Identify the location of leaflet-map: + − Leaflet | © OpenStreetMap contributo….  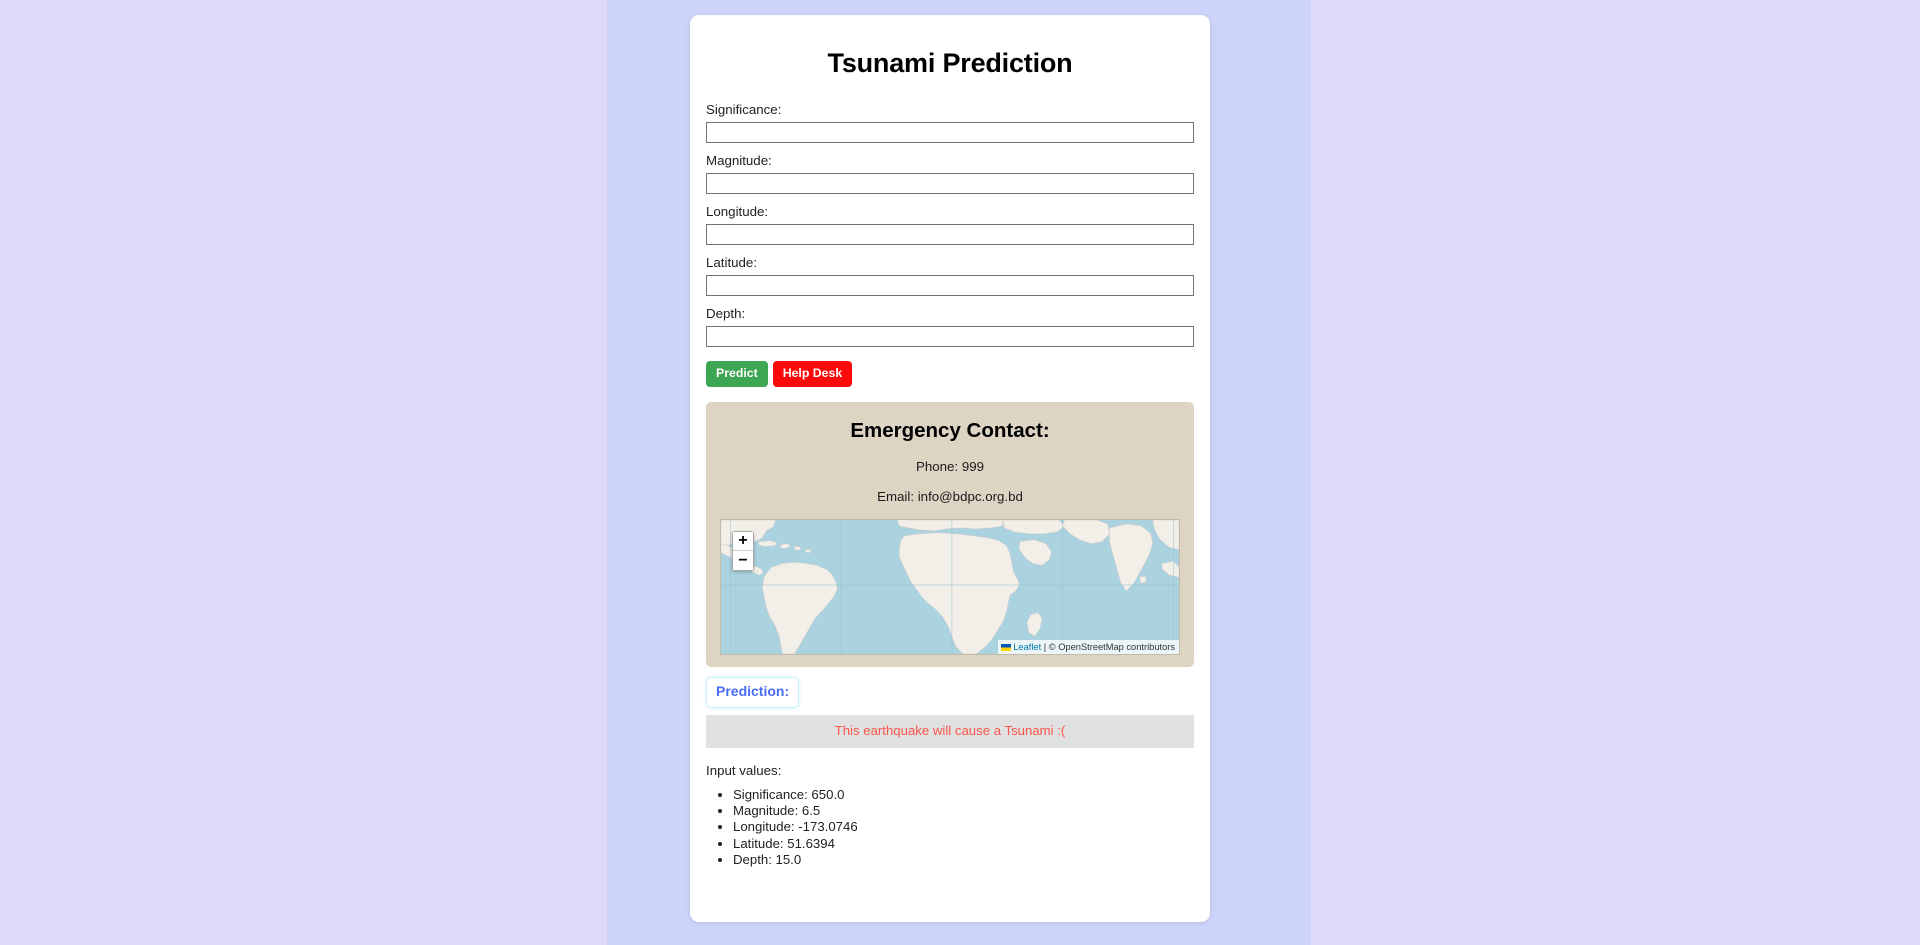
(950, 587).